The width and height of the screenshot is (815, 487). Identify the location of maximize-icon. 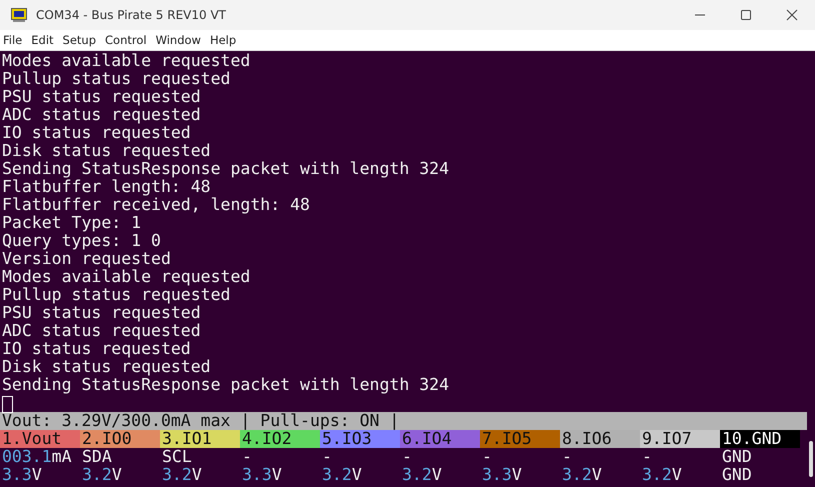
(746, 15).